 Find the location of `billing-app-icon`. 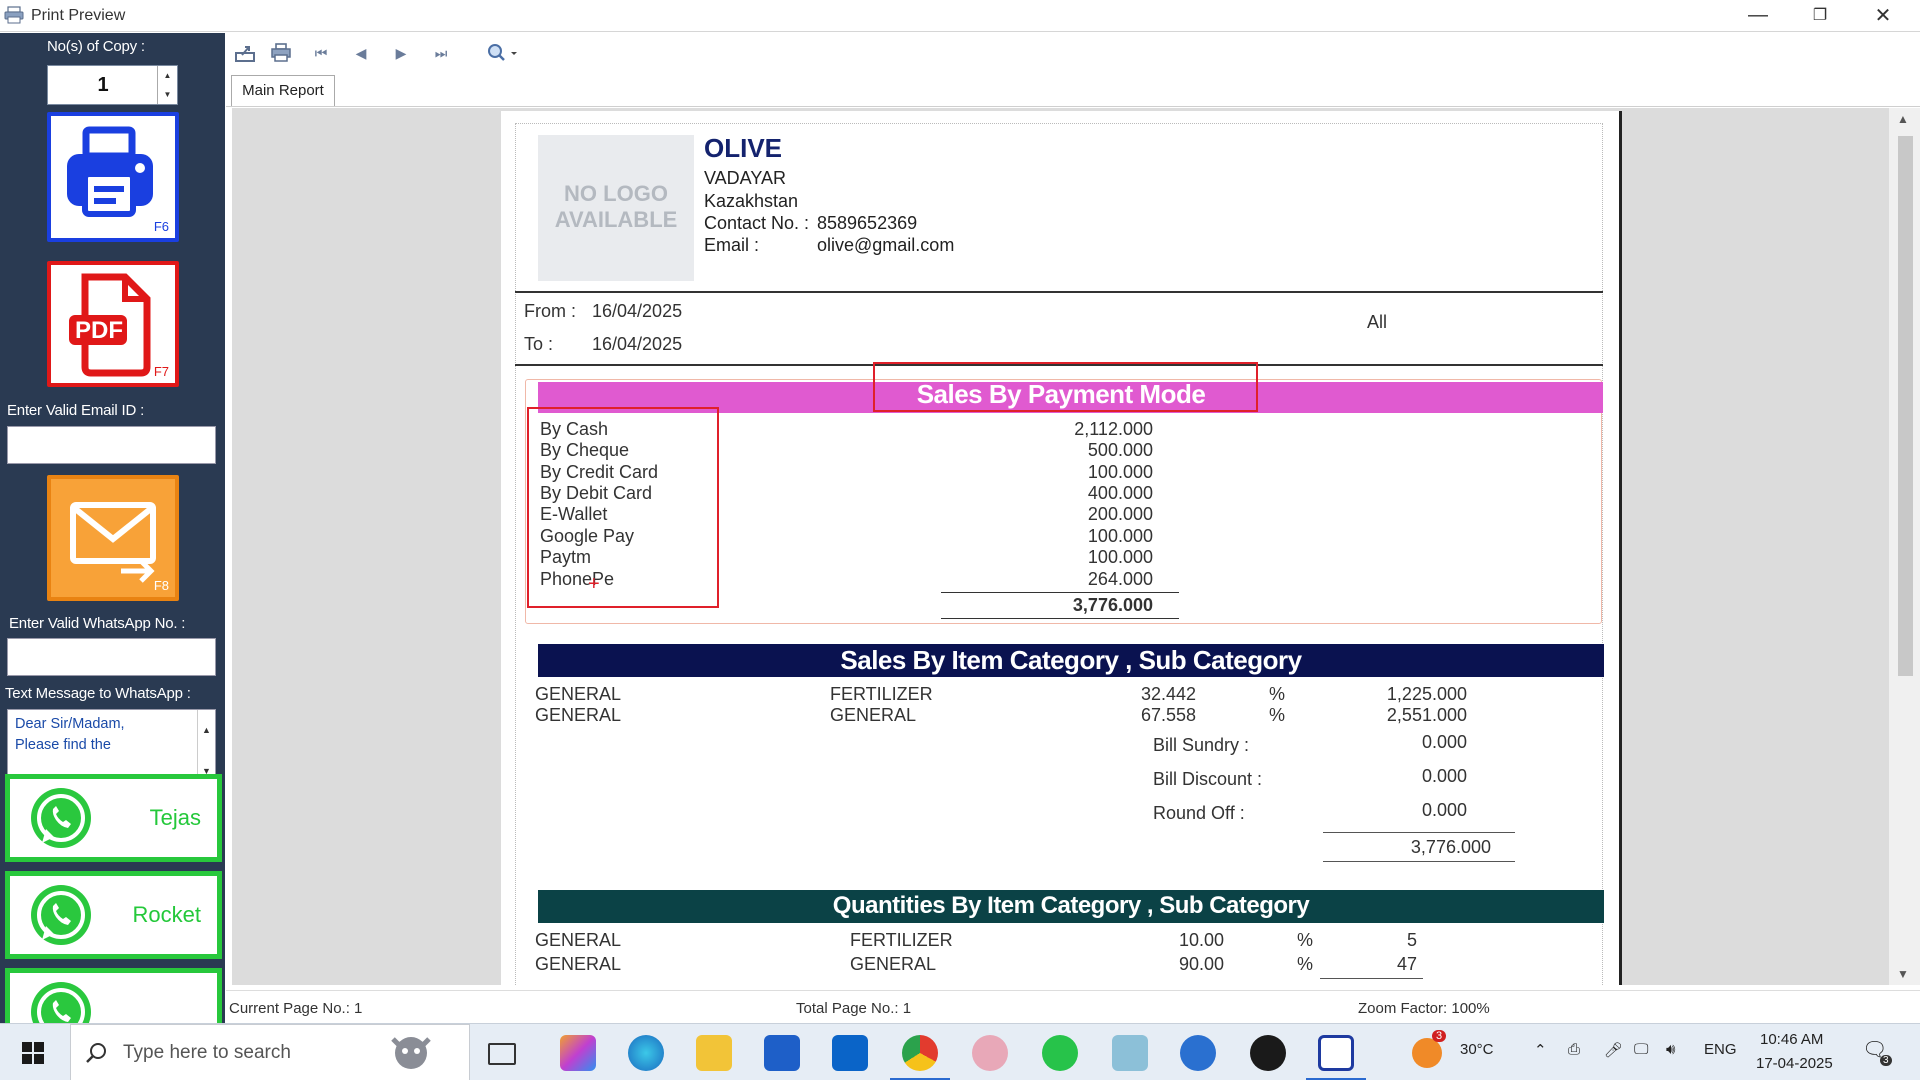

billing-app-icon is located at coordinates (1336, 1053).